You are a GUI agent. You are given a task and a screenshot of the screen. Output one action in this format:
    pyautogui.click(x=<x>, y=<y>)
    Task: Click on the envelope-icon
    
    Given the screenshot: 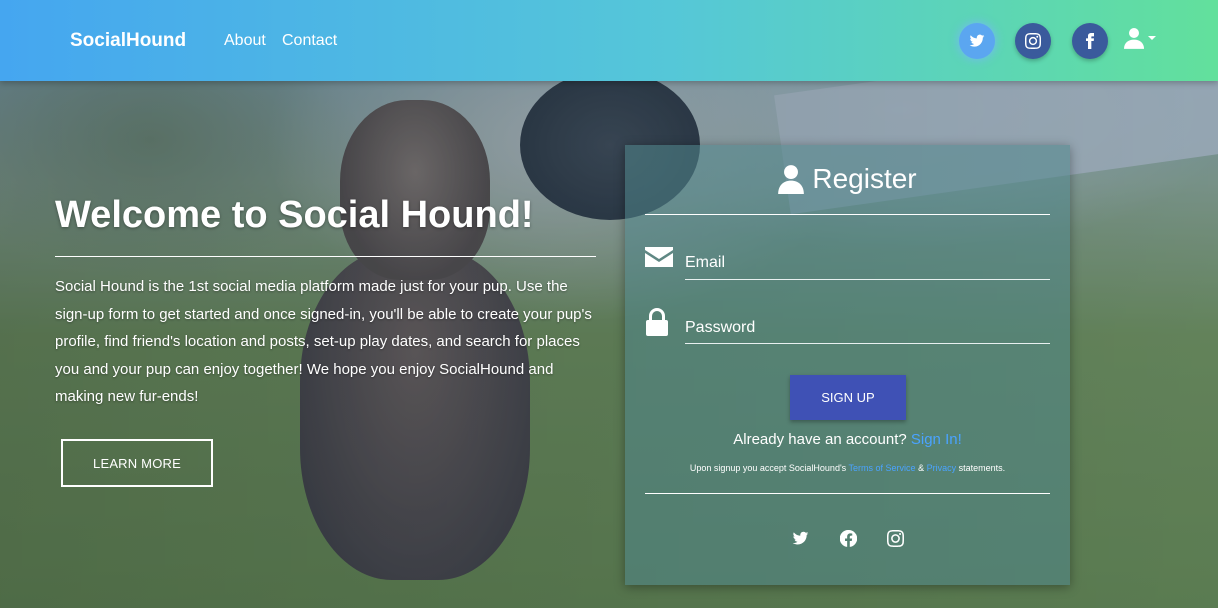 What is the action you would take?
    pyautogui.click(x=659, y=257)
    